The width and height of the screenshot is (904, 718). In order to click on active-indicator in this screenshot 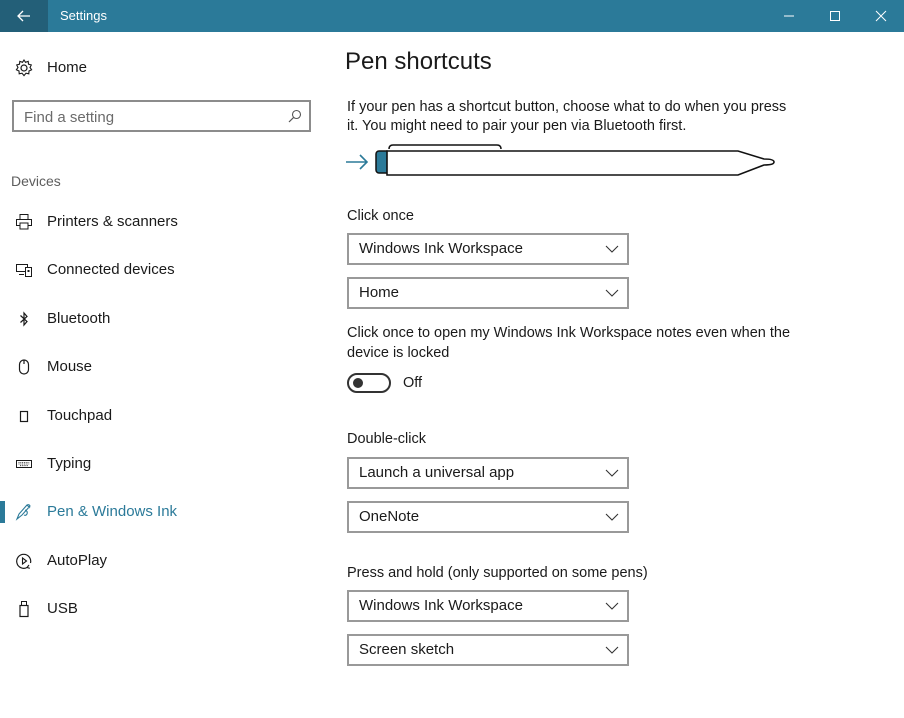, I will do `click(2, 512)`.